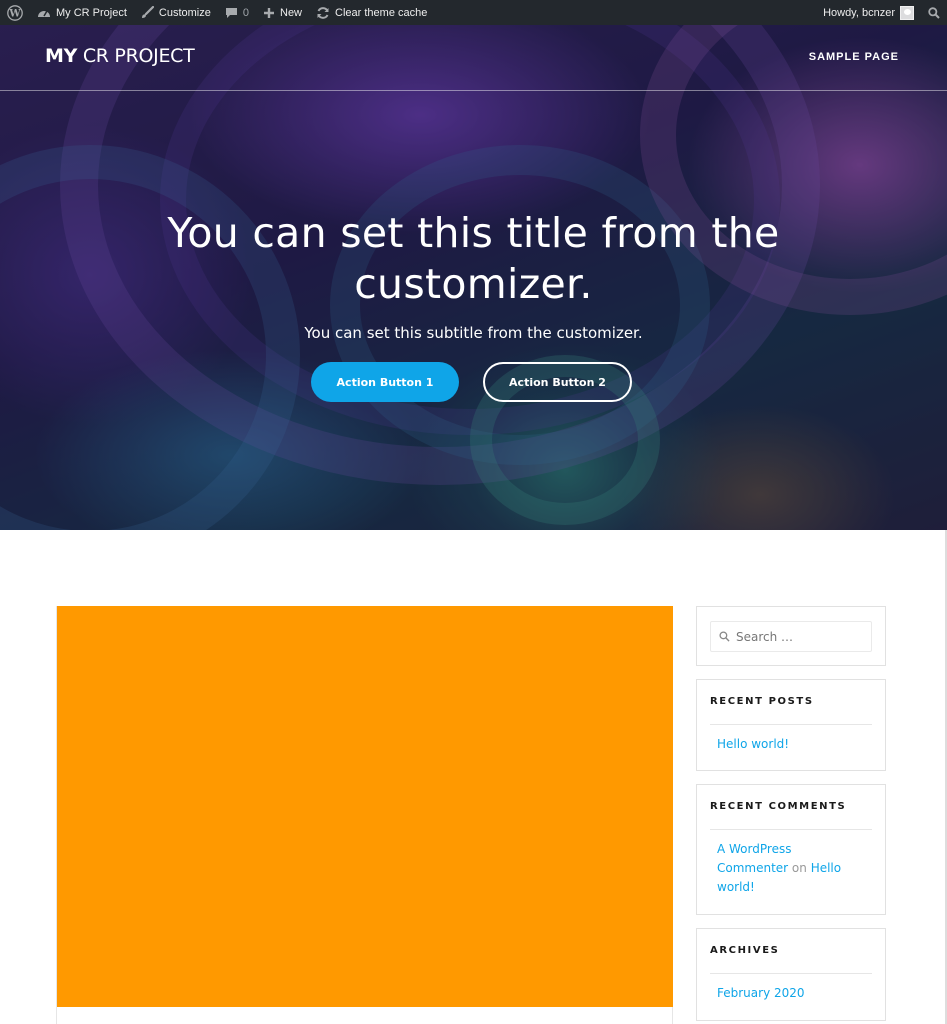 This screenshot has width=947, height=1024. Describe the element at coordinates (762, 701) in the screenshot. I see `recent-posts-title: RECENT POSTS` at that location.